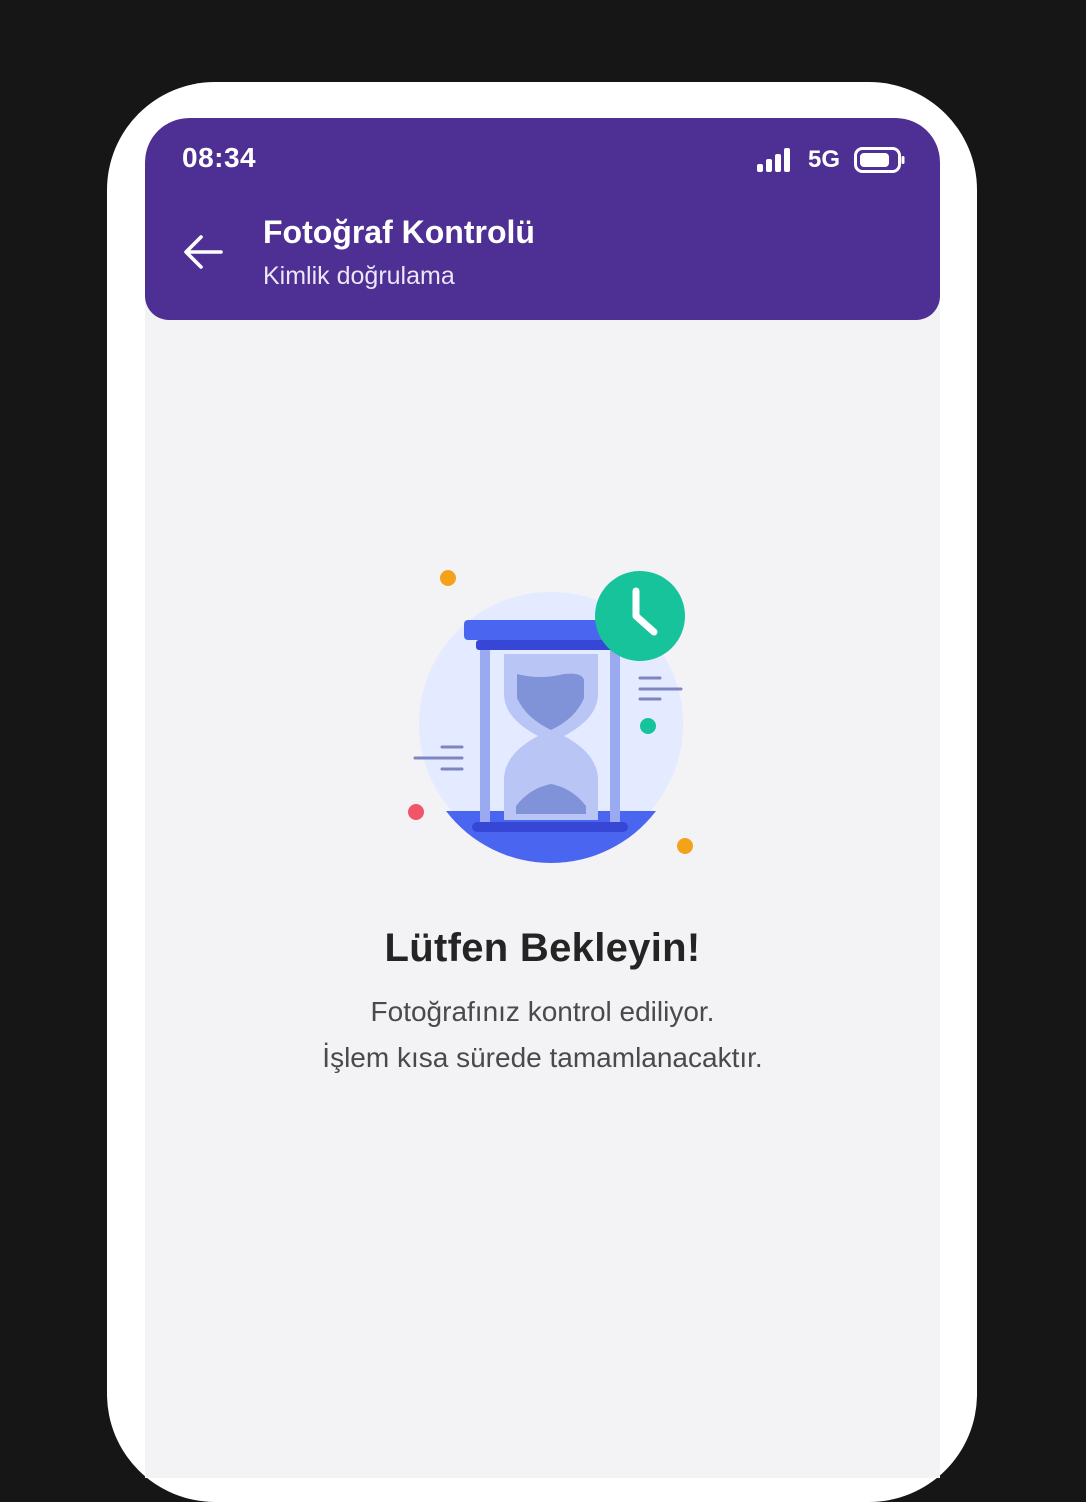 The width and height of the screenshot is (1086, 1502). I want to click on dot-red, so click(416, 812).